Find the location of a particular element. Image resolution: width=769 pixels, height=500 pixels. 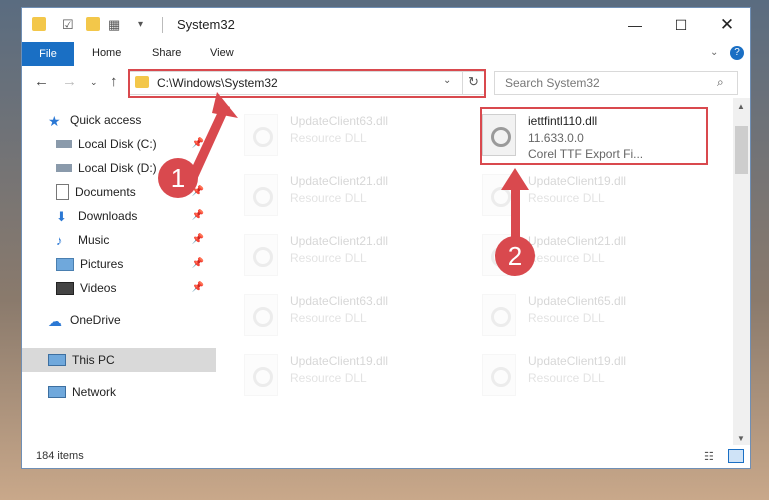

arrow-1-head is located at coordinates (225, 105).